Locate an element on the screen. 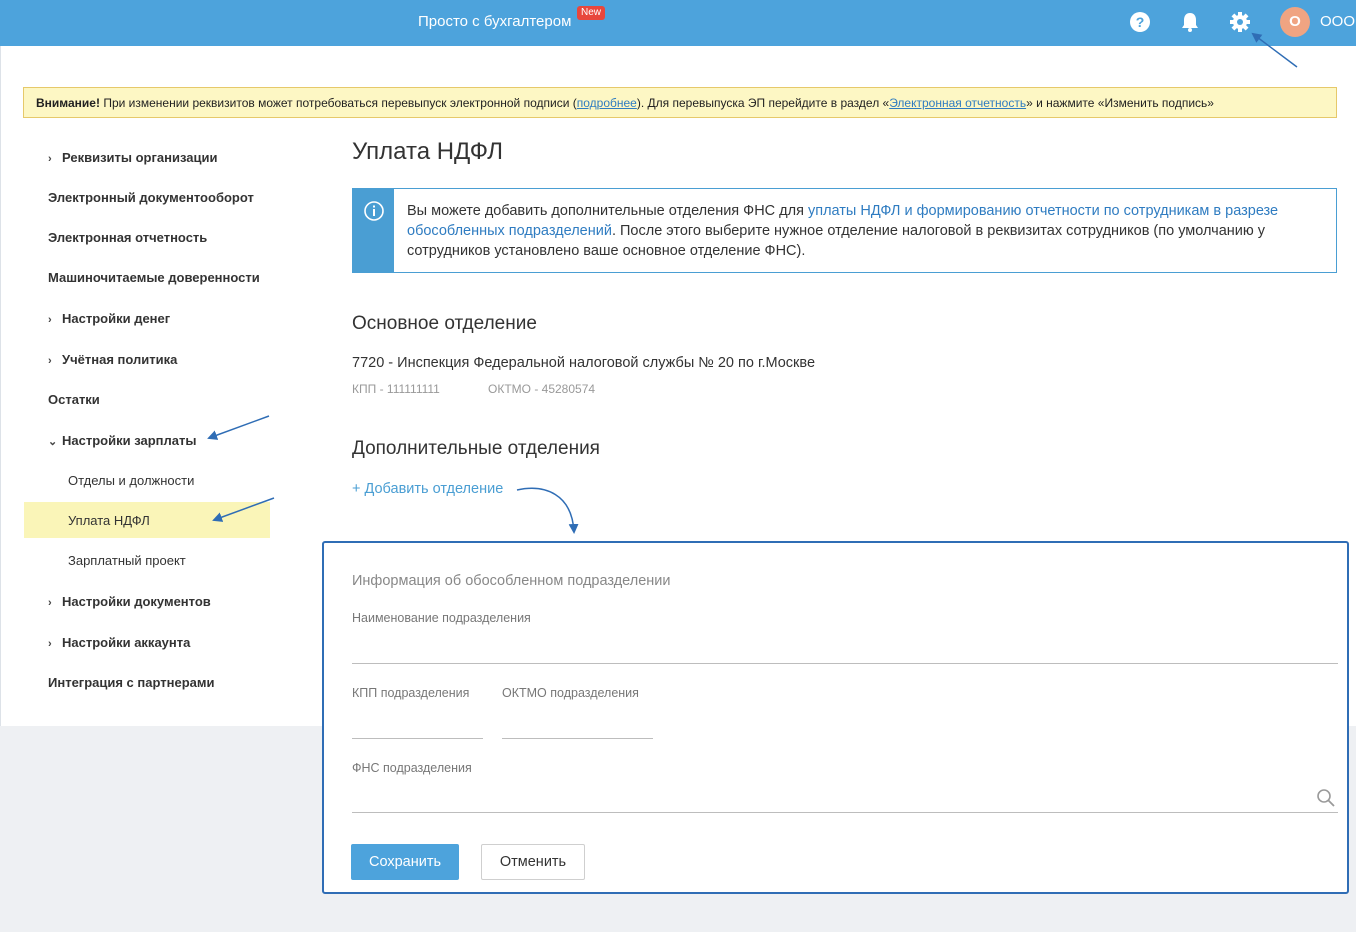 This screenshot has height=932, width=1356. avatar: О is located at coordinates (1295, 22).